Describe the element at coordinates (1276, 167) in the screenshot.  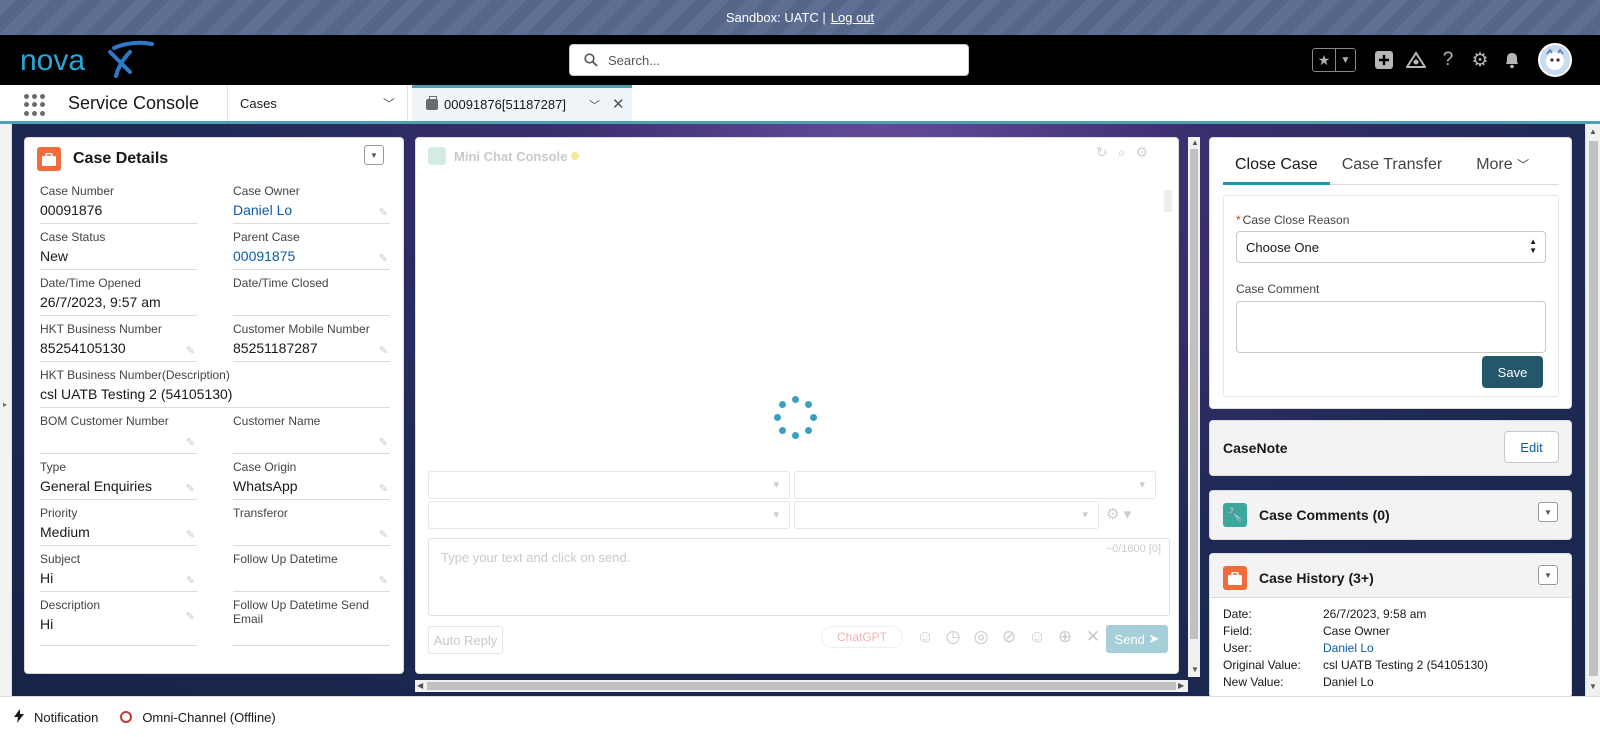
I see `tab-close-case: Close Case` at that location.